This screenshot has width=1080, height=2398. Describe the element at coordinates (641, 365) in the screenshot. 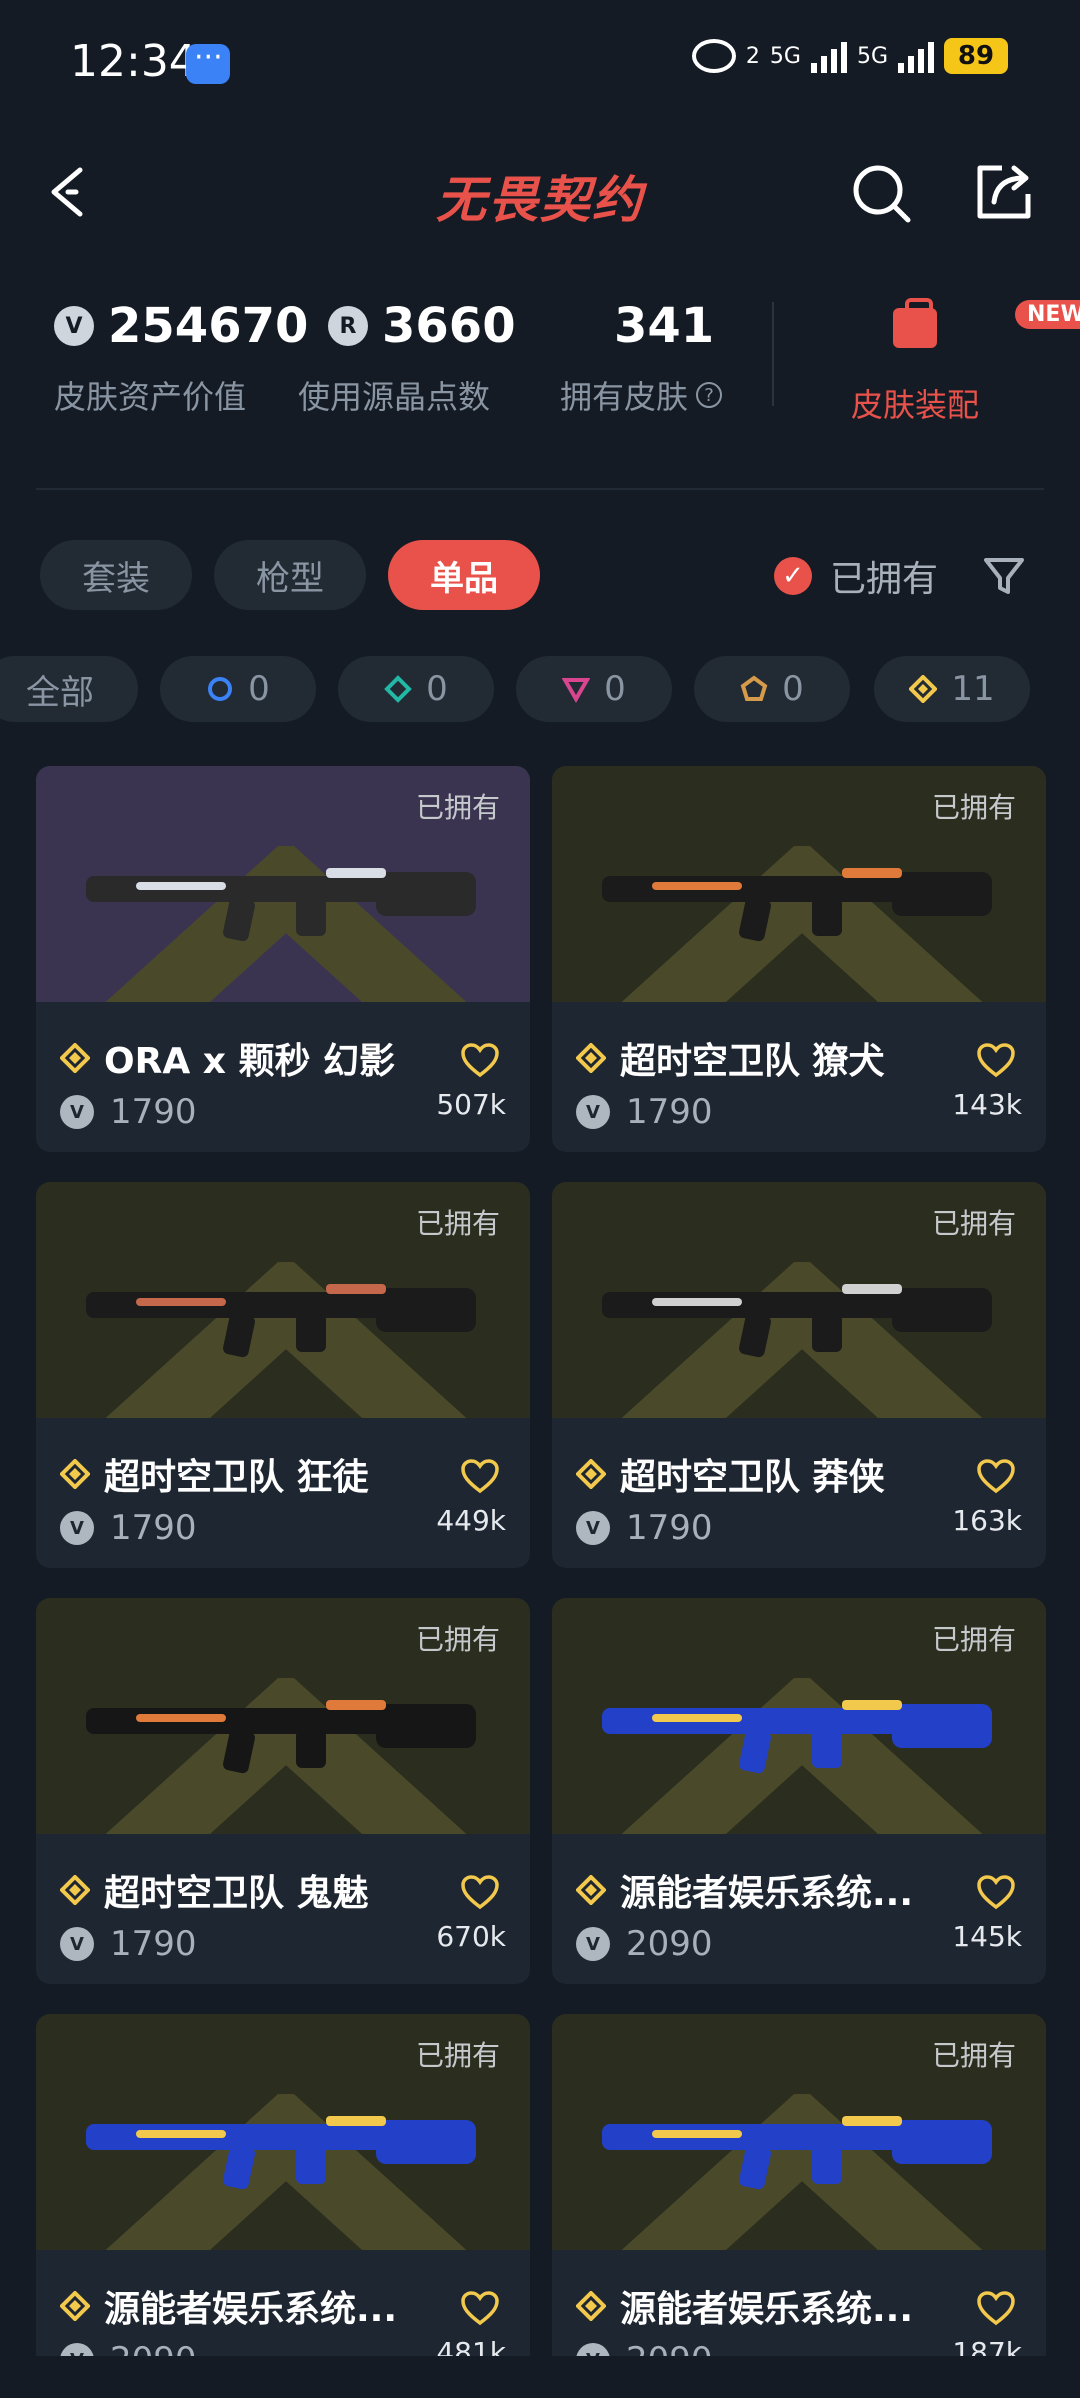

I see `skins-owned-stat: 341 拥有皮肤?` at that location.